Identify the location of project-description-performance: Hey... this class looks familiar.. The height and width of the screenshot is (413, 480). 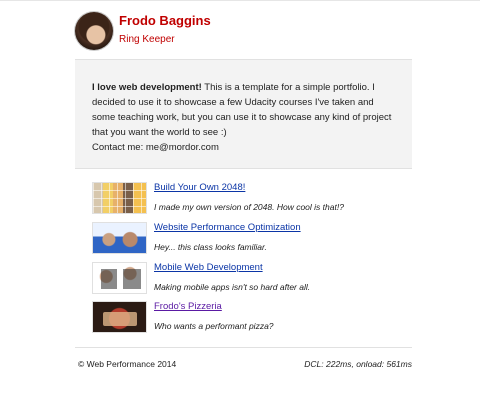
(210, 247).